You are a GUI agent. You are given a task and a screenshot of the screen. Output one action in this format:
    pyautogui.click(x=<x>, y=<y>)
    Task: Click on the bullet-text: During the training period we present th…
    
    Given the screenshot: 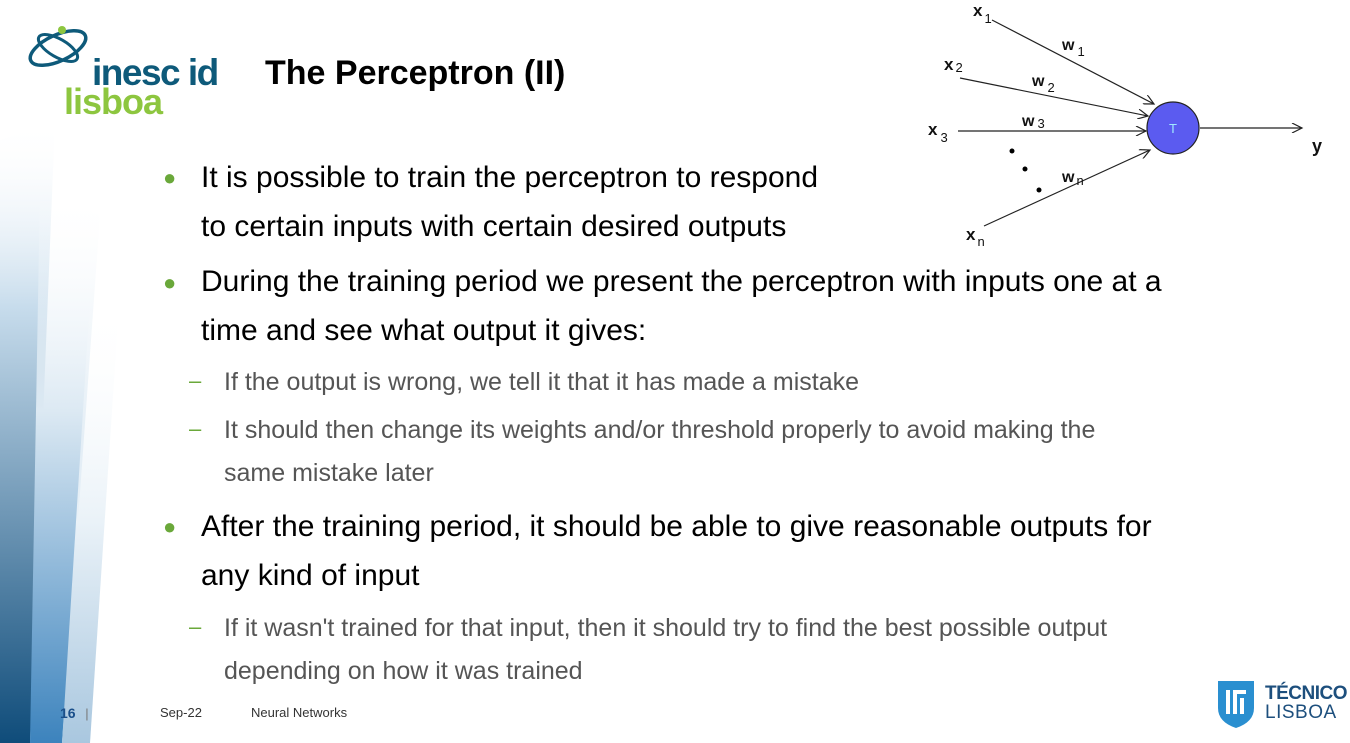 What is the action you would take?
    pyautogui.click(x=681, y=281)
    